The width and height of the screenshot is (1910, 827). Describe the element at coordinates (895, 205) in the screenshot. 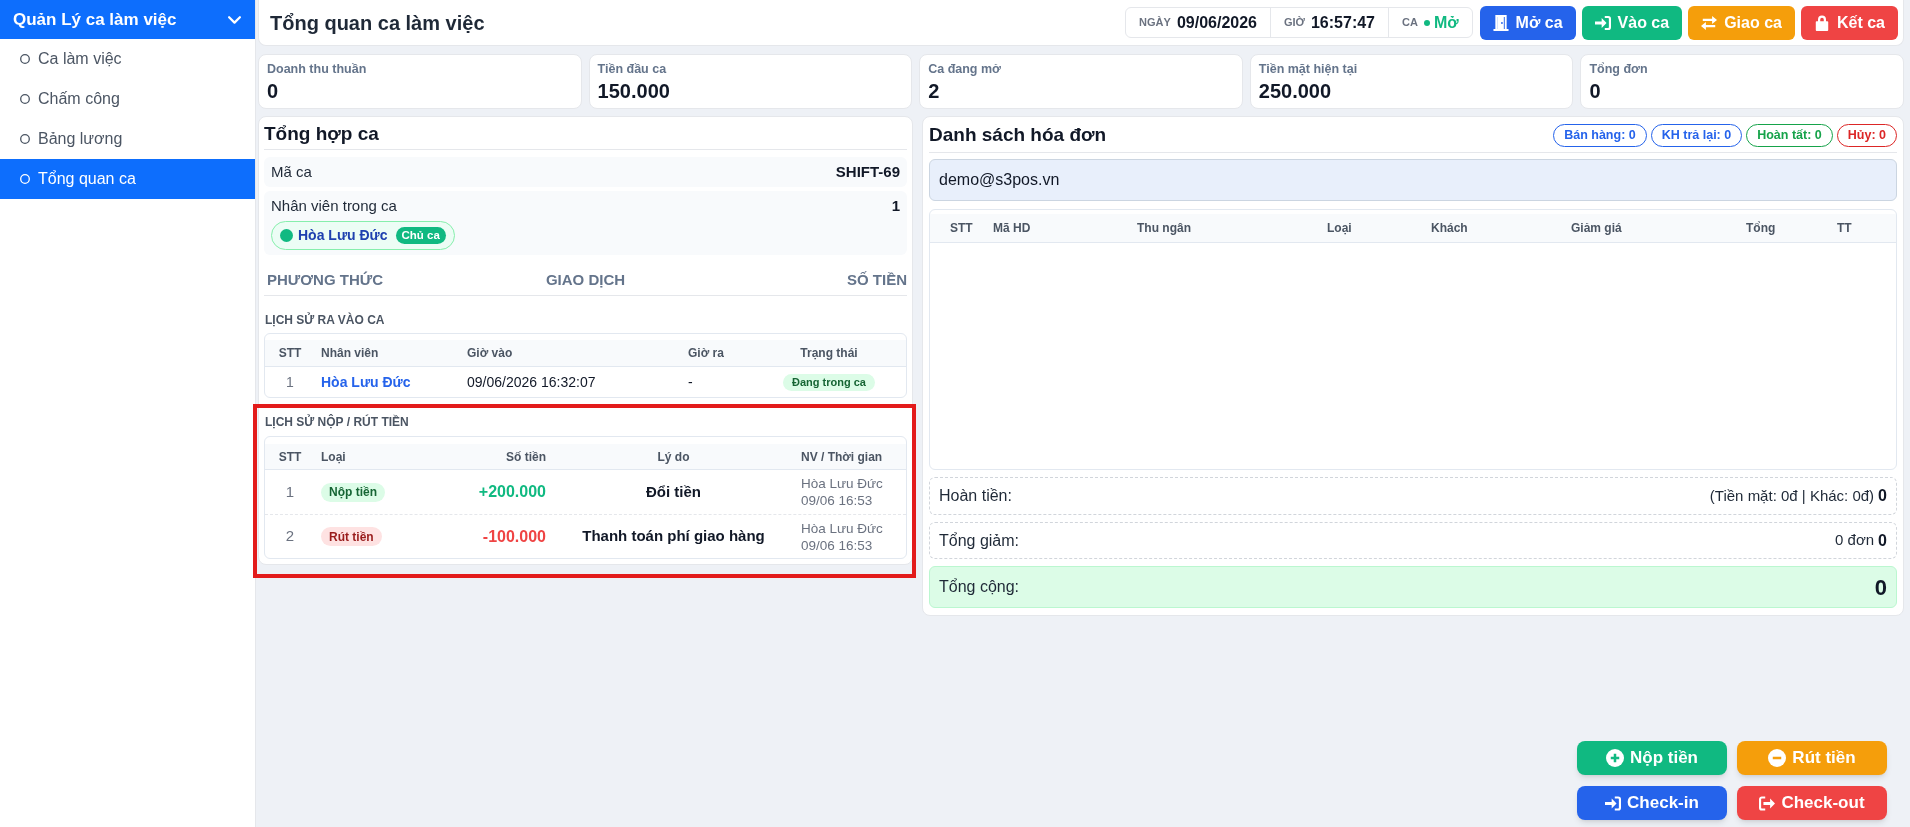

I see `staff-count: 1` at that location.